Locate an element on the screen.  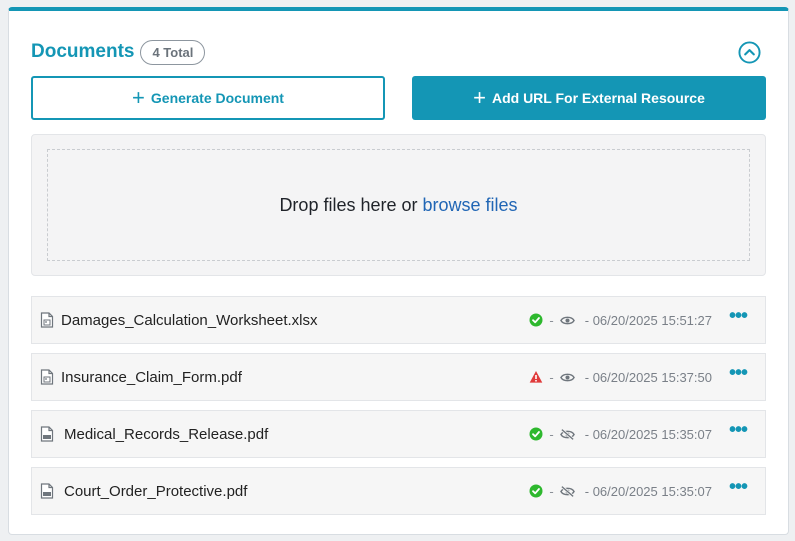
browse-files-link: browse files is located at coordinates (470, 205).